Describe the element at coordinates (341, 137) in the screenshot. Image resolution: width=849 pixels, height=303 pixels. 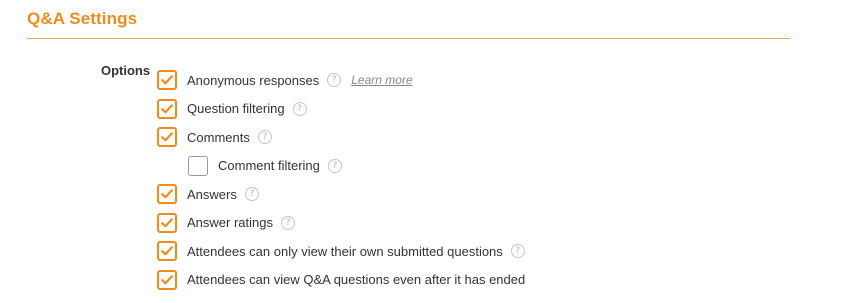
I see `option-comments: Comments ?` at that location.